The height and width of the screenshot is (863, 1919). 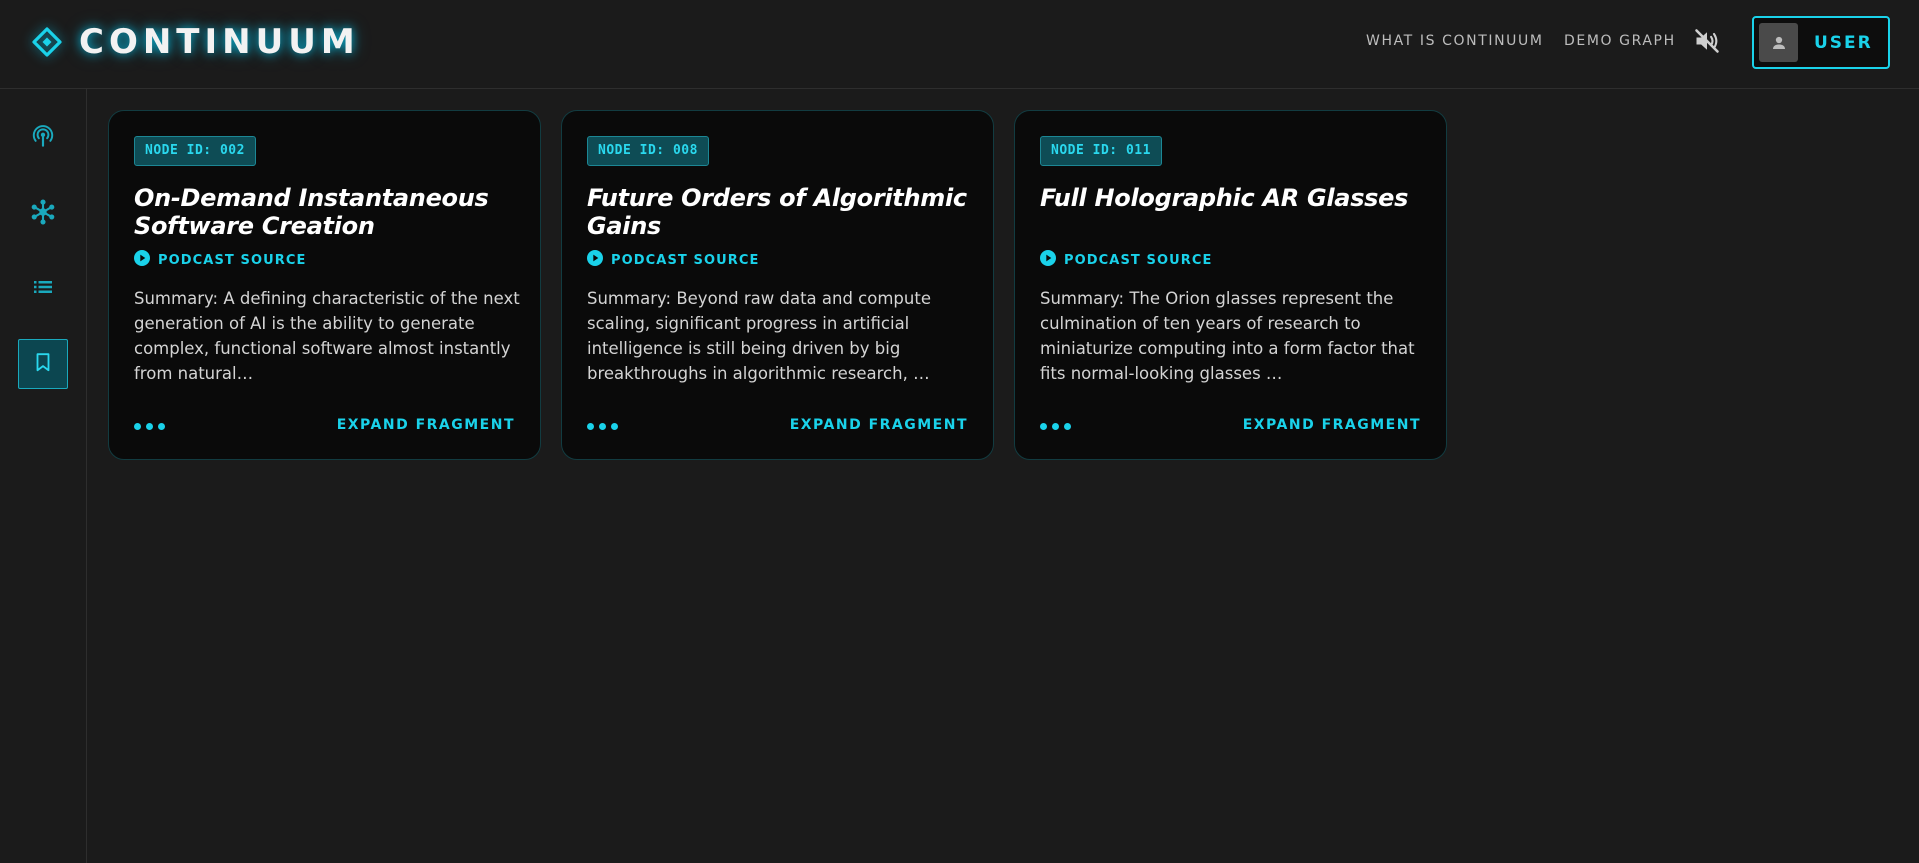 I want to click on avatar, so click(x=1778, y=42).